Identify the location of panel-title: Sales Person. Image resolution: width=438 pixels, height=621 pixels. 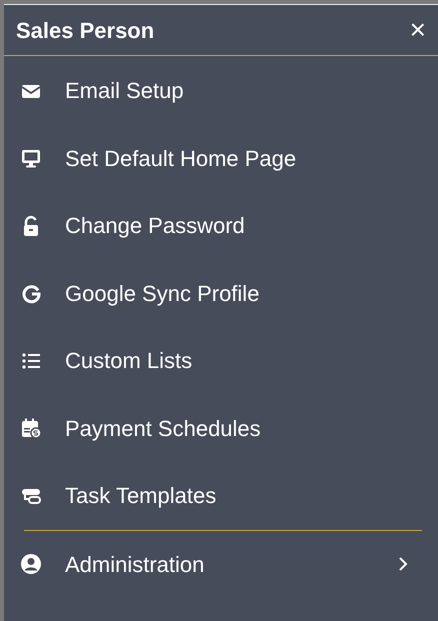
(85, 30).